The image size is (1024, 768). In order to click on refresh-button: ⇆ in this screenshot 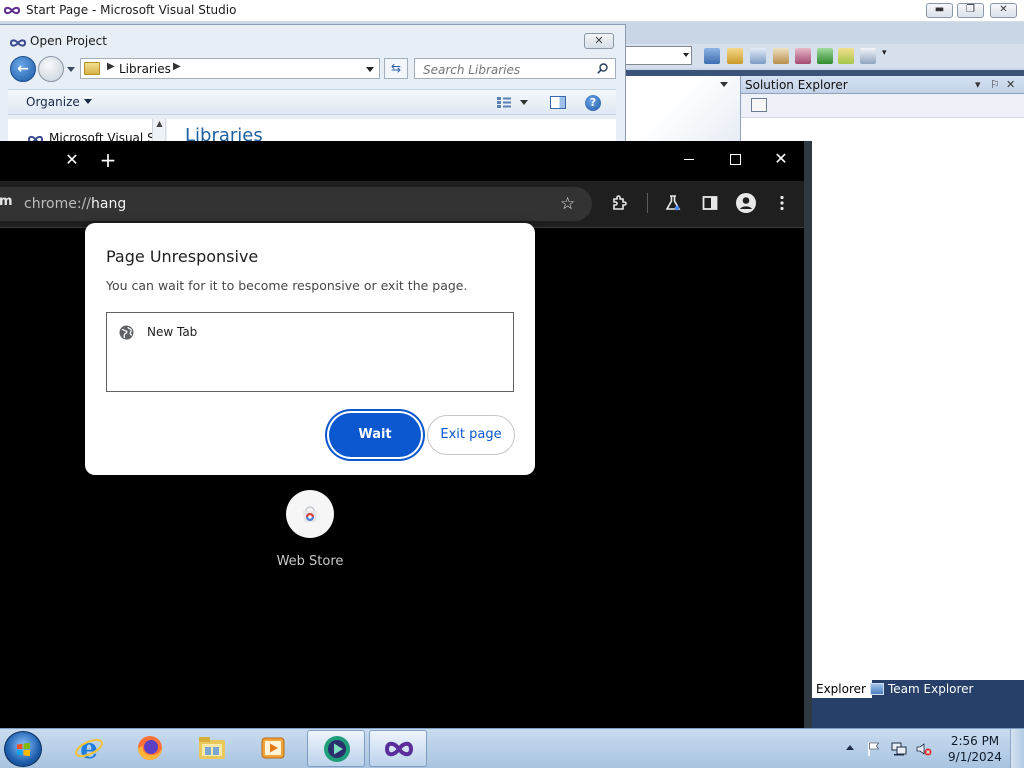, I will do `click(396, 68)`.